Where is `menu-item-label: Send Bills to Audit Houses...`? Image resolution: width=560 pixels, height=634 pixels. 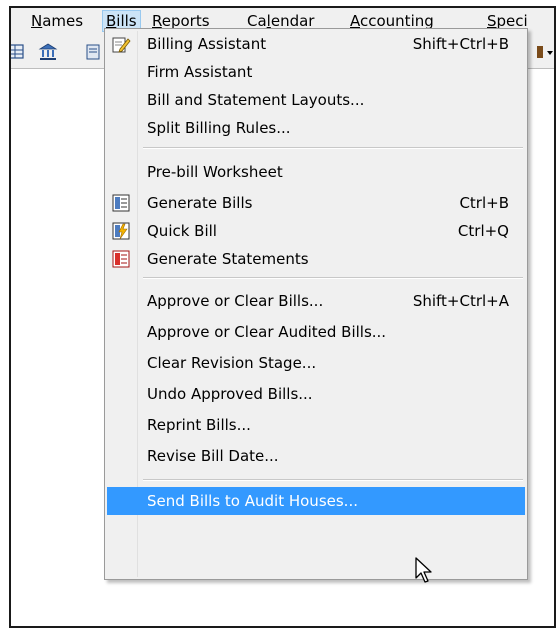
menu-item-label: Send Bills to Audit Houses... is located at coordinates (252, 501).